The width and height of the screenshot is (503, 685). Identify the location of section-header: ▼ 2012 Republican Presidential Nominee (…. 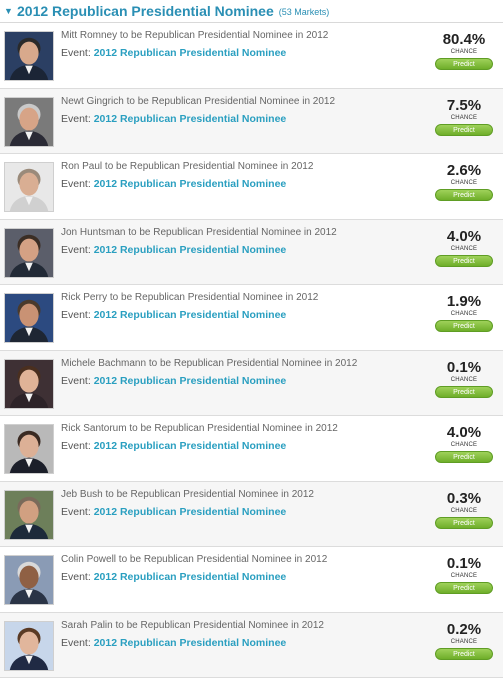
(251, 11).